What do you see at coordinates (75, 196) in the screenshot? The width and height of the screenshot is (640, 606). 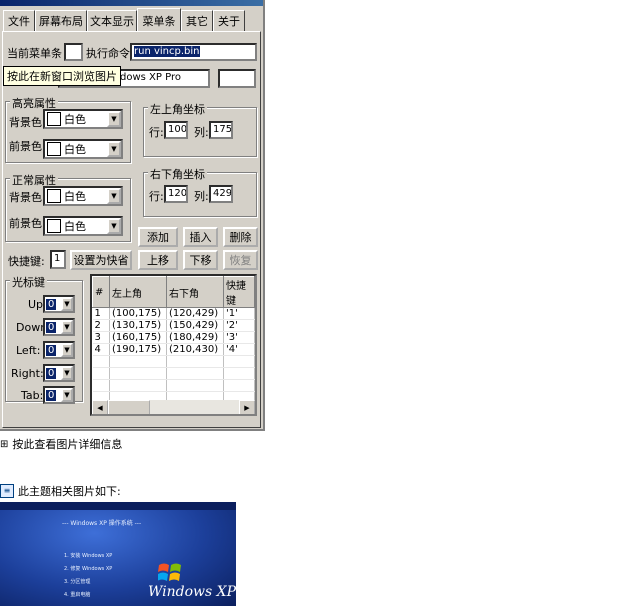 I see `normal-bg-value: 白色` at bounding box center [75, 196].